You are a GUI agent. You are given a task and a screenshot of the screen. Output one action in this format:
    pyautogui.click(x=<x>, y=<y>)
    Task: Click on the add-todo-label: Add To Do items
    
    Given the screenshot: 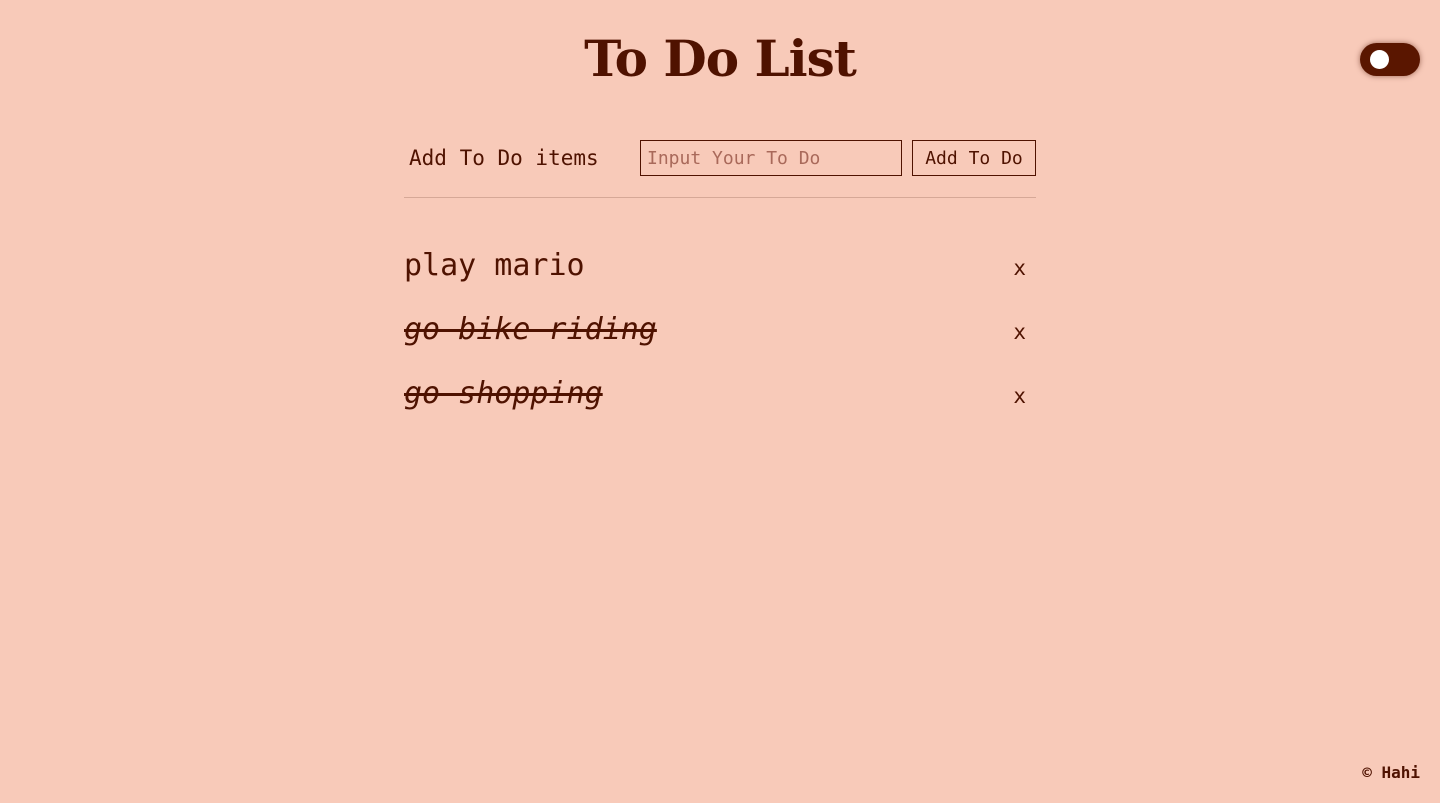 What is the action you would take?
    pyautogui.click(x=504, y=158)
    